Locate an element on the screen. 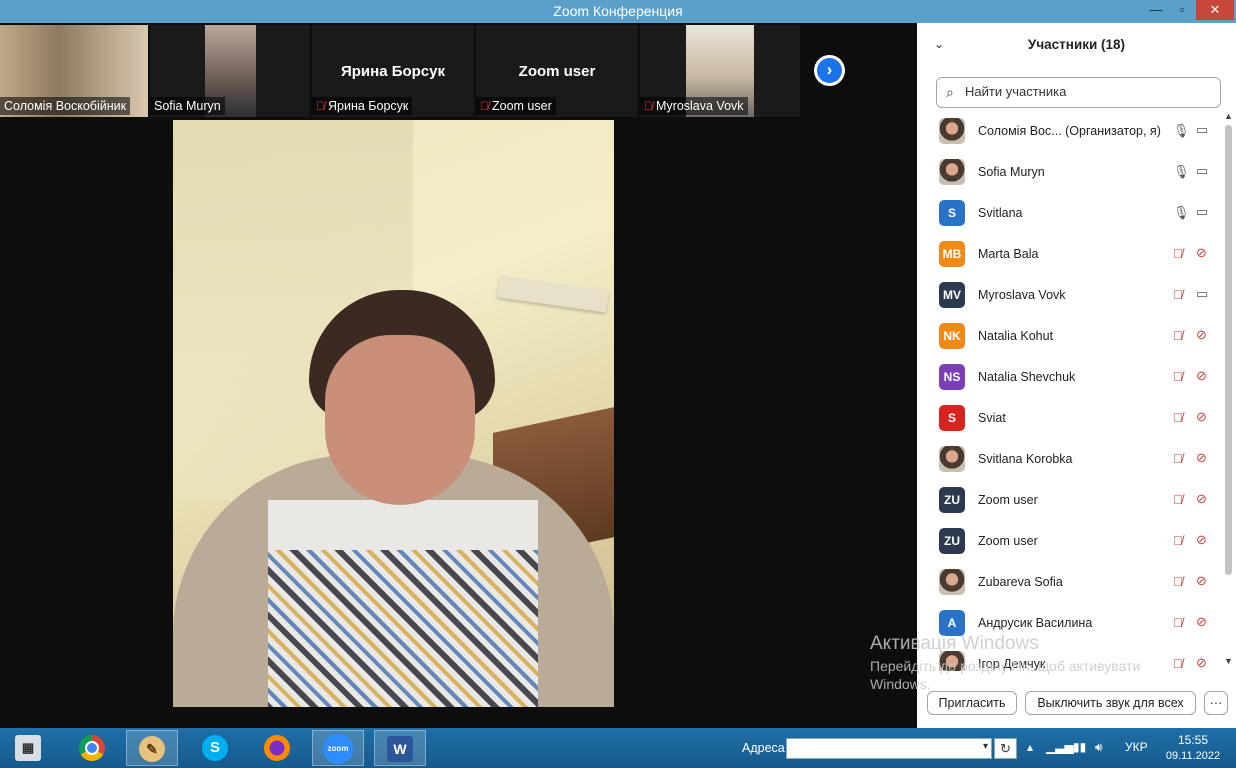 The image size is (1236, 768). tile-name-tag: 🎙̸ Zoom user is located at coordinates (516, 106).